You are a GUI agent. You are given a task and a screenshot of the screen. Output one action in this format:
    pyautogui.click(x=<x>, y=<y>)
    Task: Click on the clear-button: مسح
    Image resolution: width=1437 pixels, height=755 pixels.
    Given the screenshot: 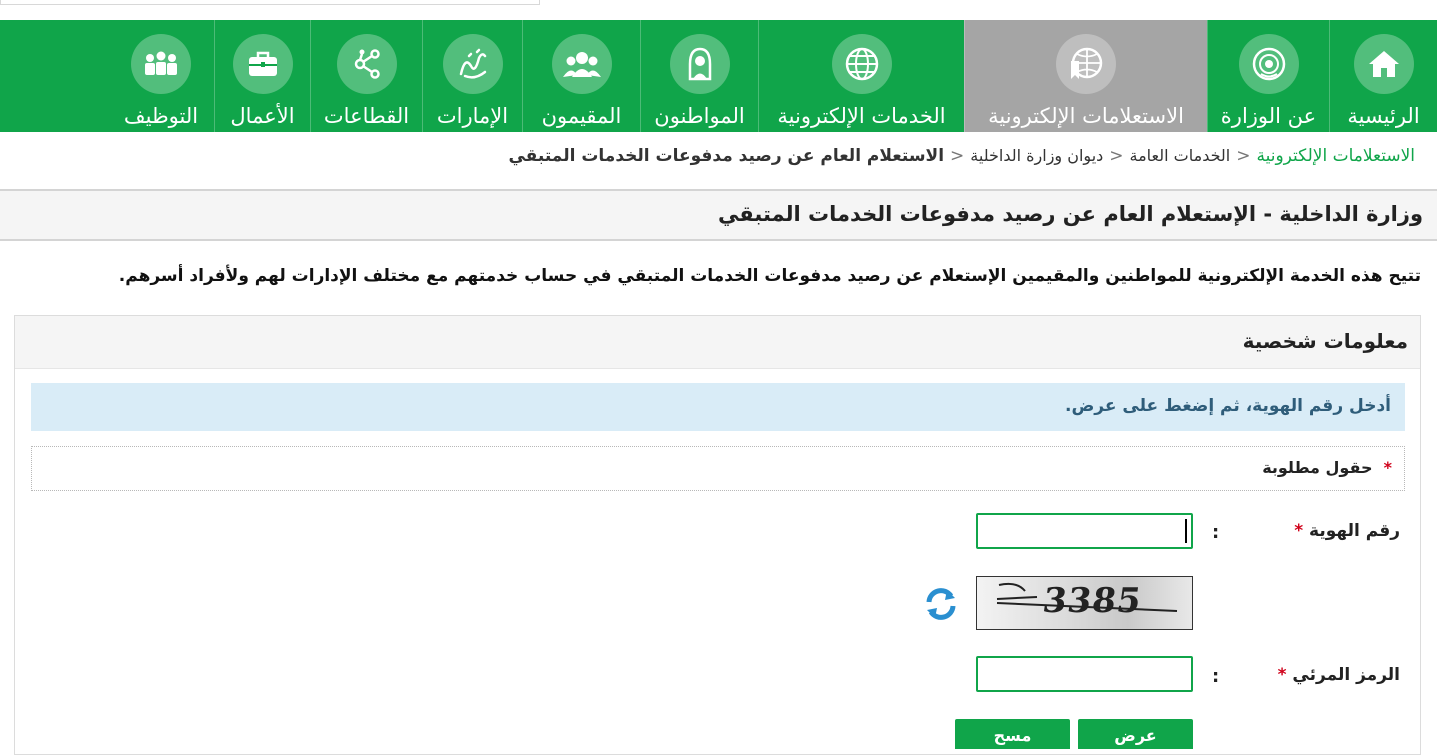 What is the action you would take?
    pyautogui.click(x=1012, y=734)
    